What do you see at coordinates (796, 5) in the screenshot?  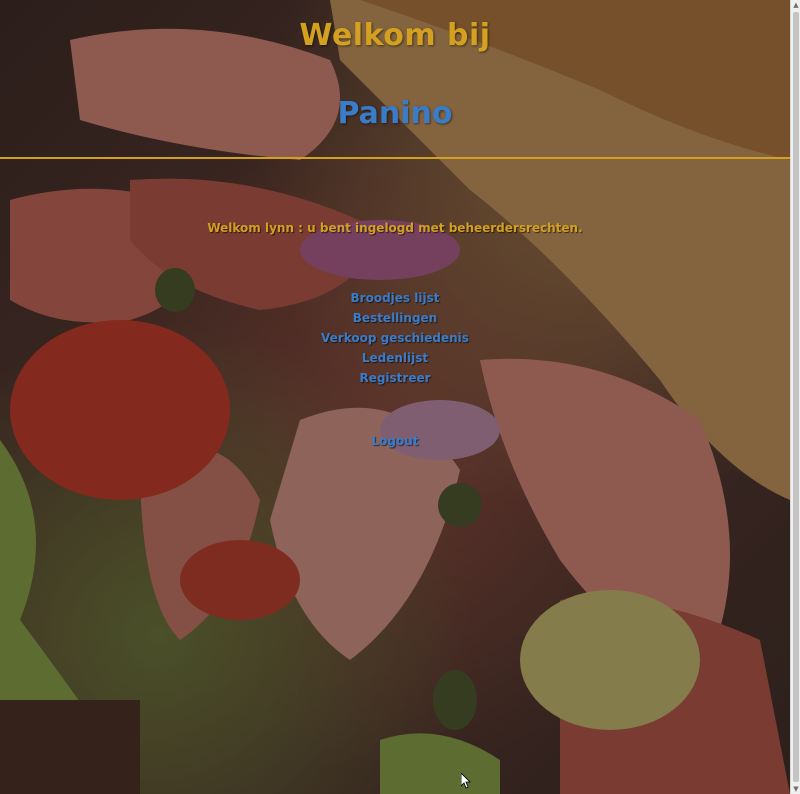 I see `scroll-up-arrow-icon: ▲` at bounding box center [796, 5].